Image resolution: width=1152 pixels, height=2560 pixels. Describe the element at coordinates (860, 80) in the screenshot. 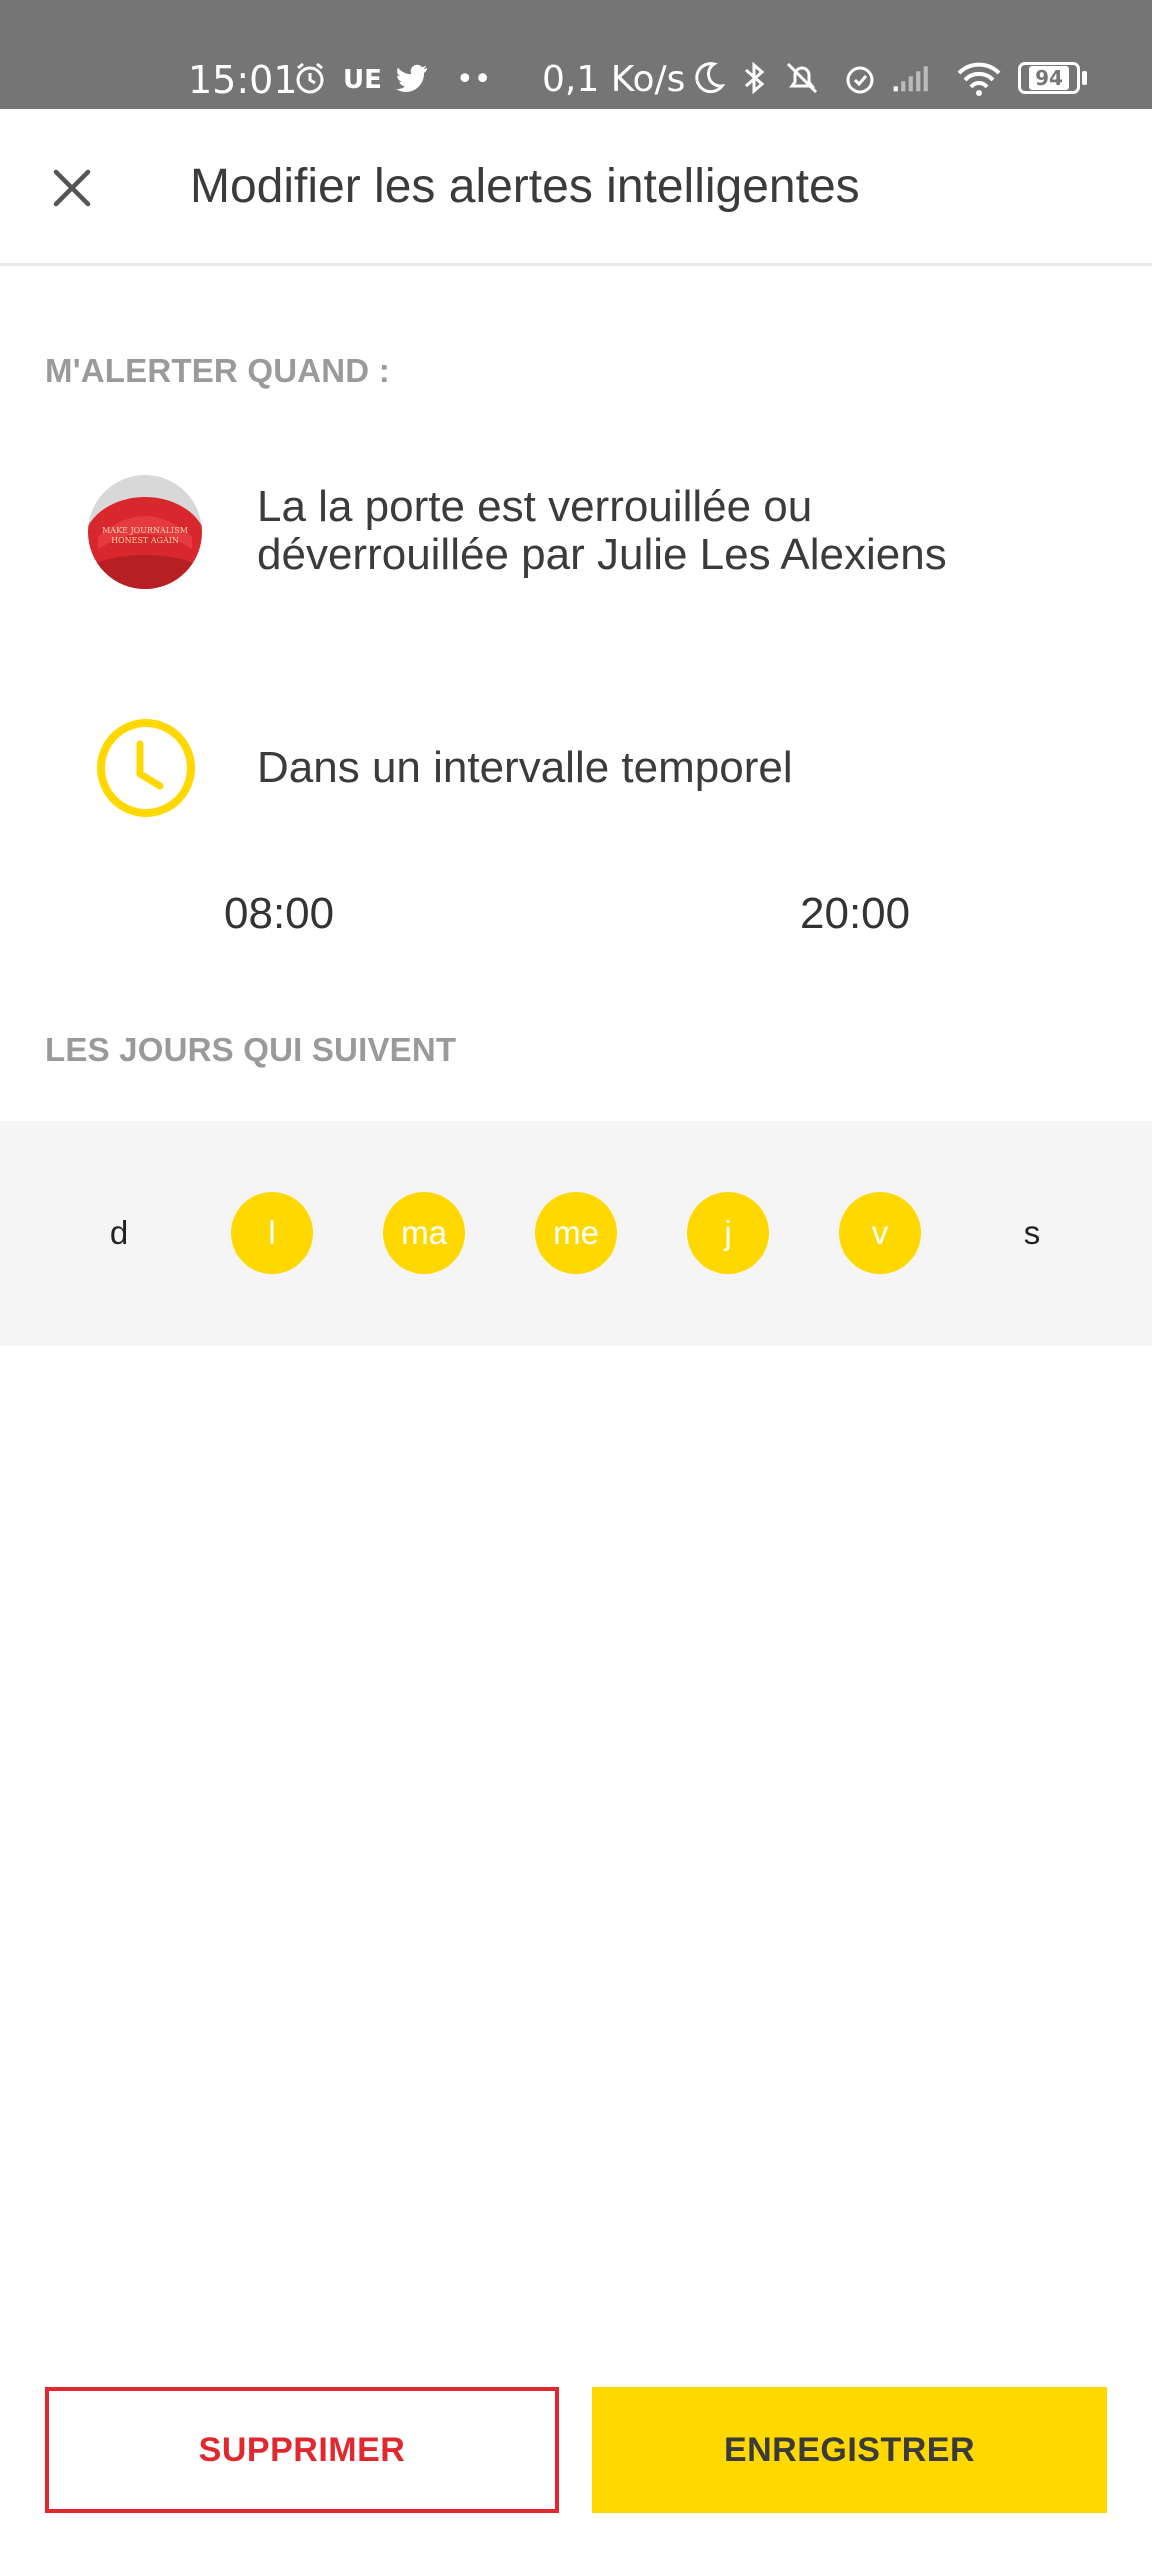

I see `alarm-icon` at that location.